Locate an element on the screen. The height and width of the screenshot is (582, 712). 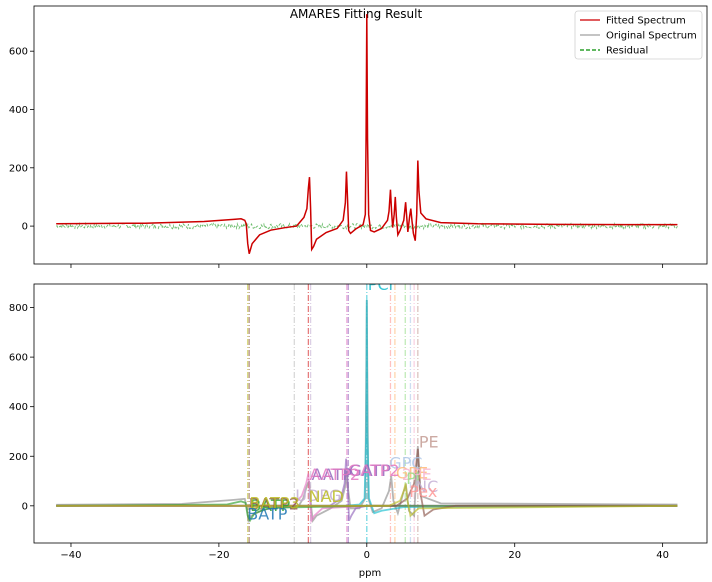
bottom-y-tick-label: 200 is located at coordinates (18, 457).